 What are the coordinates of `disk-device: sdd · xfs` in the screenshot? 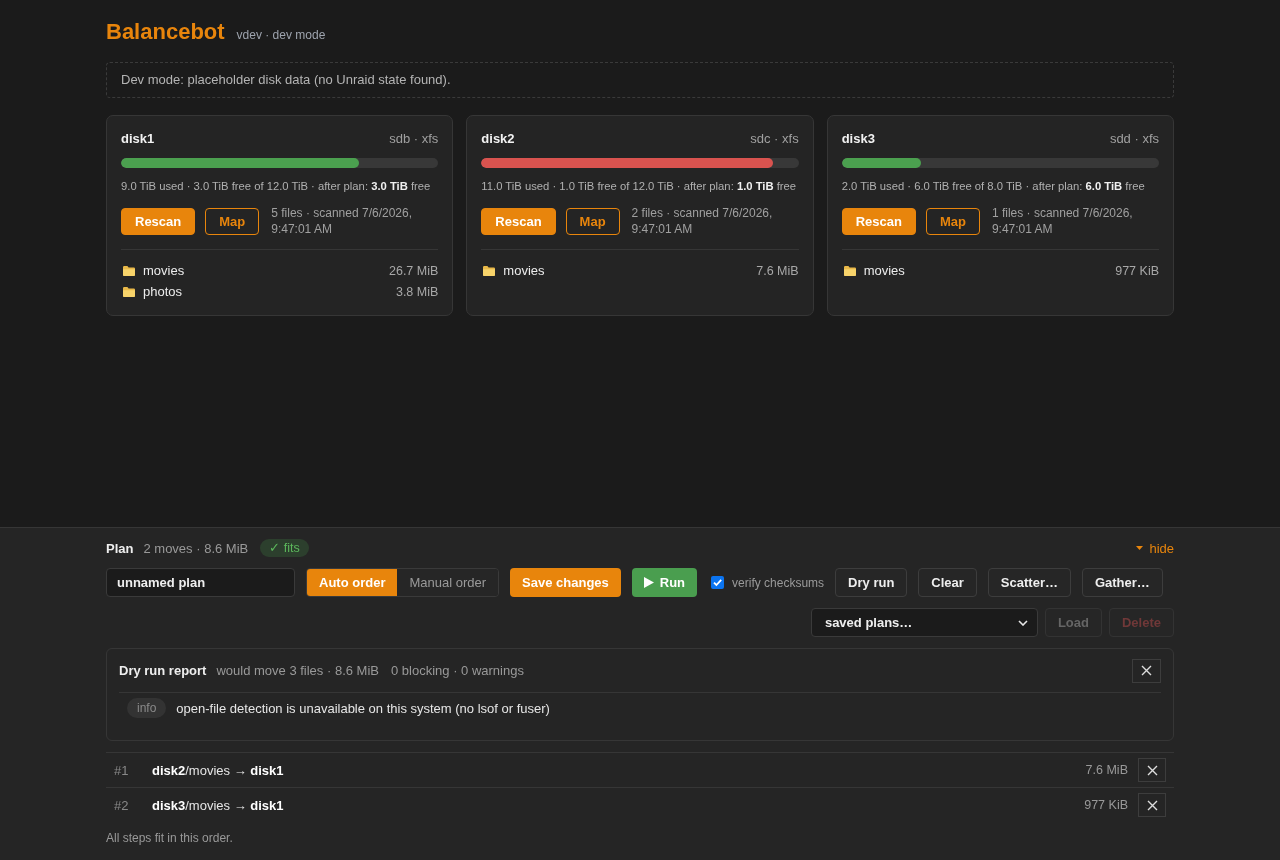 It's located at (1134, 139).